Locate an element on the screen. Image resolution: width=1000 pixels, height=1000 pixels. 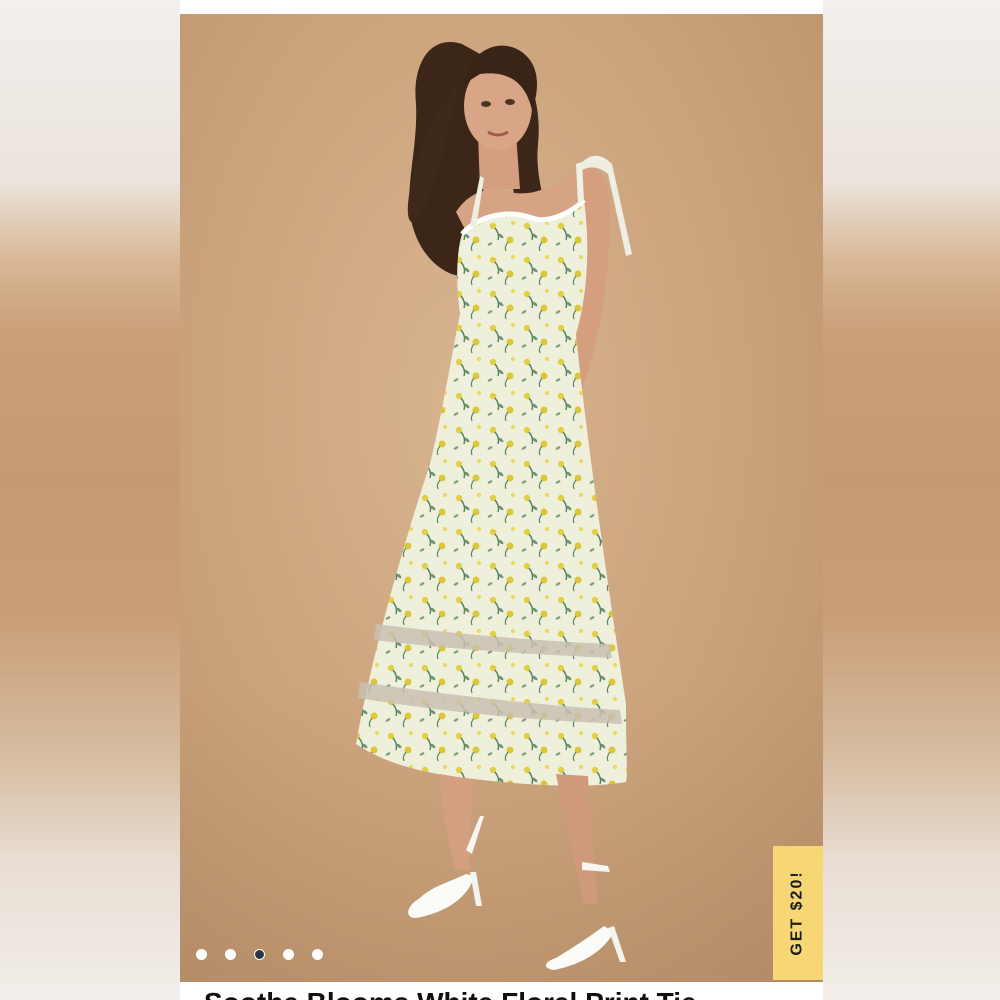
promo-tab: GET $20! is located at coordinates (798, 913).